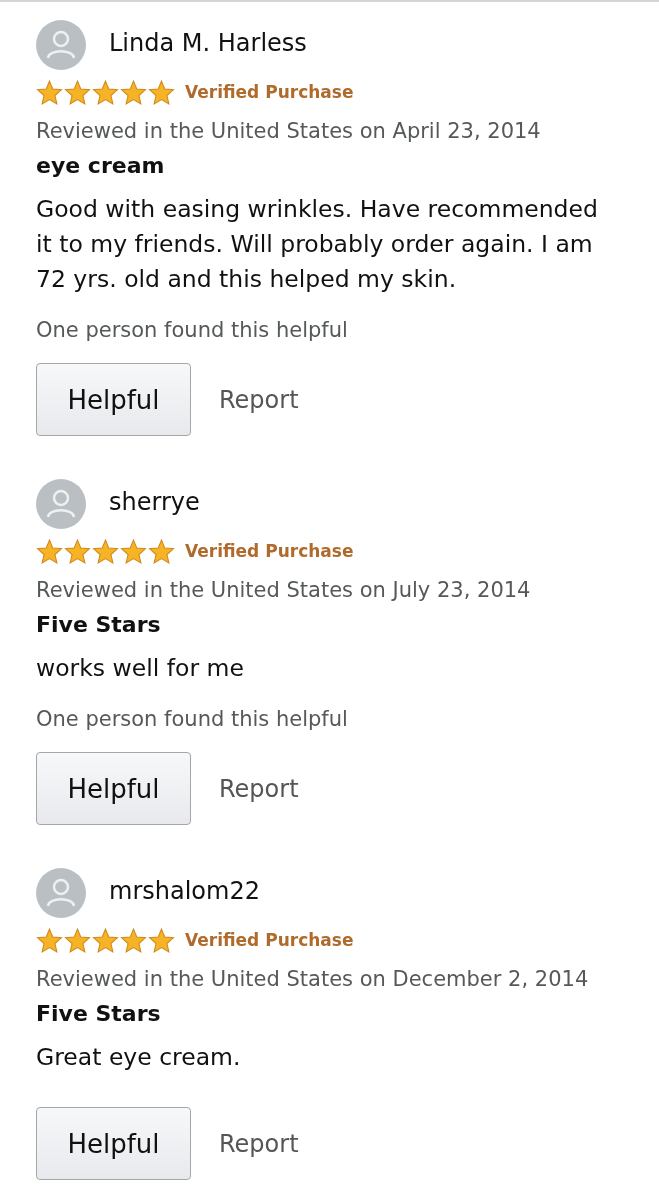  Describe the element at coordinates (208, 42) in the screenshot. I see `reviewer-name: Linda M. Harless` at that location.